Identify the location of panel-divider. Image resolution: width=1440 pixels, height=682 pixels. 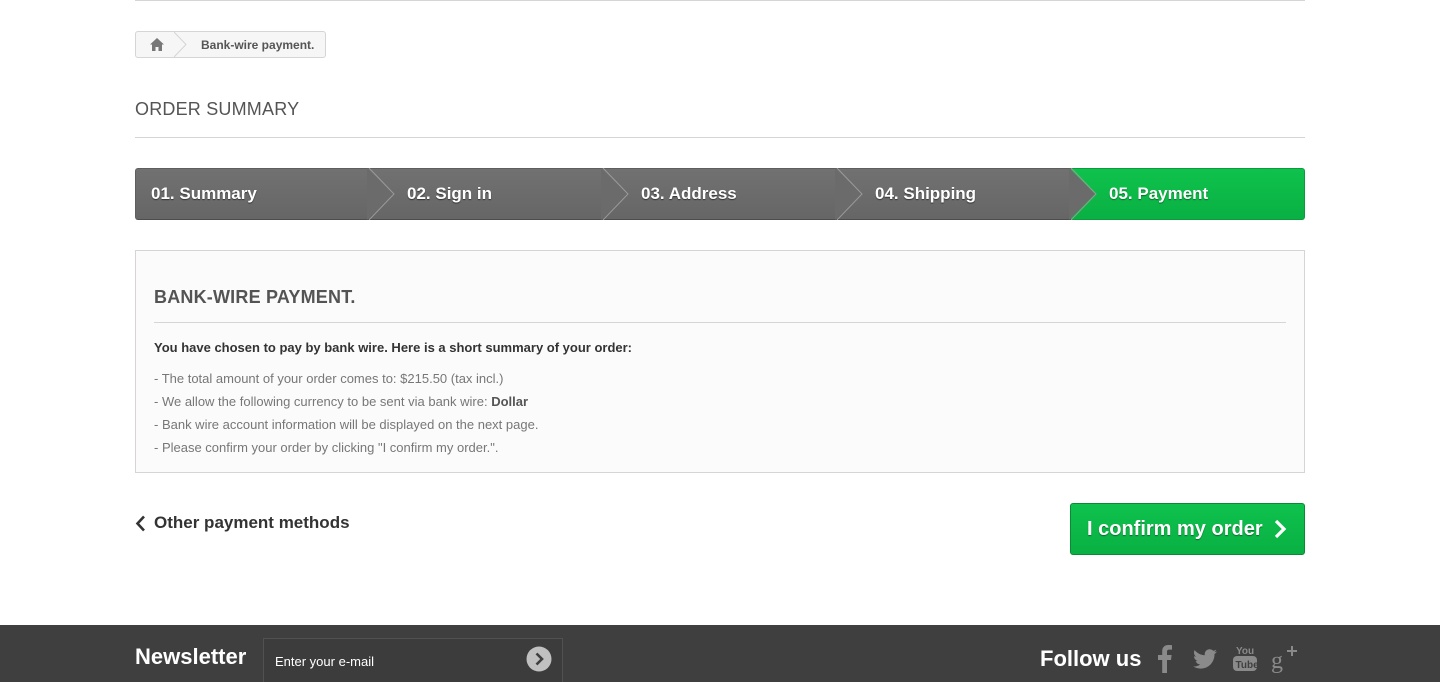
(720, 322).